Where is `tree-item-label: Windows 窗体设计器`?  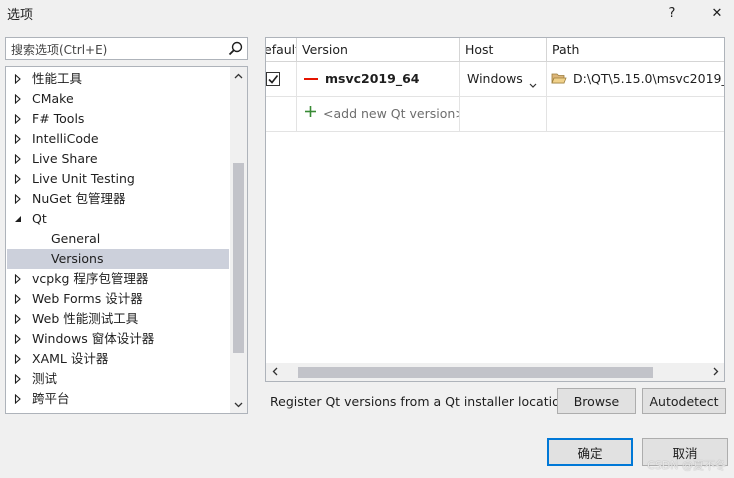
tree-item-label: Windows 窗体设计器 is located at coordinates (93, 338).